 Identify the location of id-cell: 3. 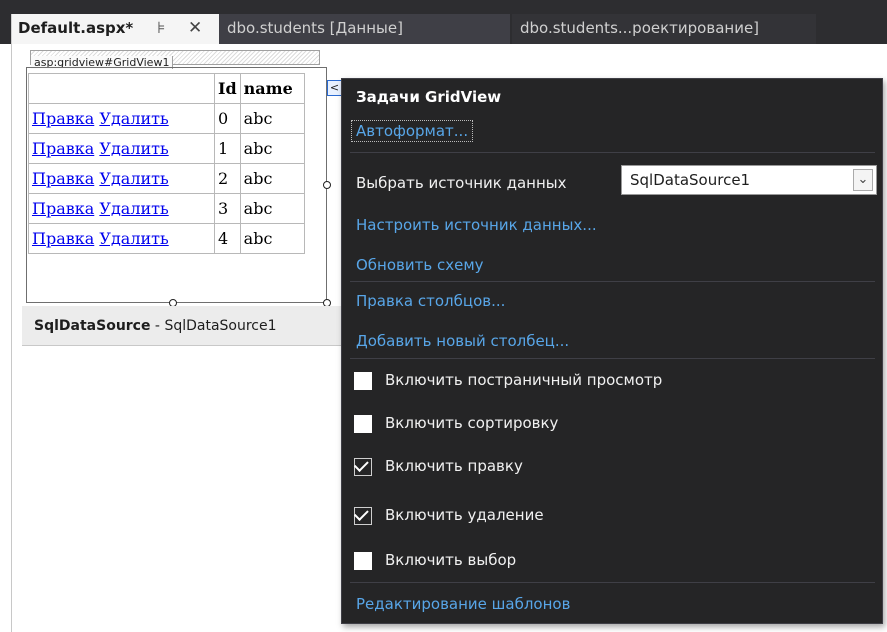
(227, 208).